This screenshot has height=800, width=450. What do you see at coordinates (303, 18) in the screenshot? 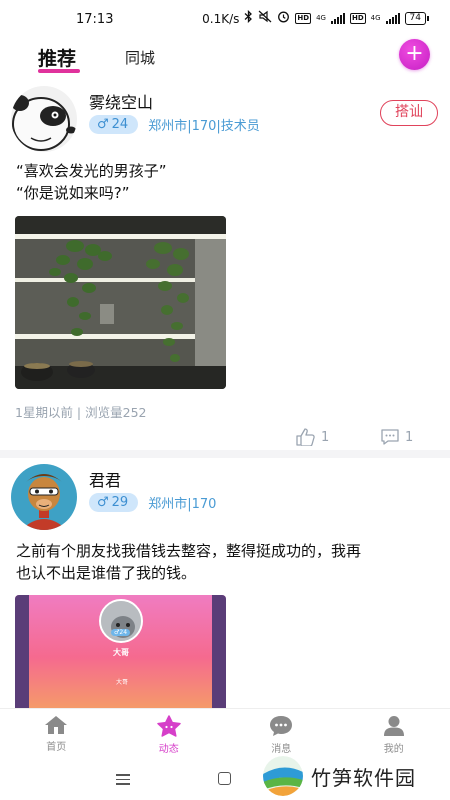
I see `hd-icon: HD` at bounding box center [303, 18].